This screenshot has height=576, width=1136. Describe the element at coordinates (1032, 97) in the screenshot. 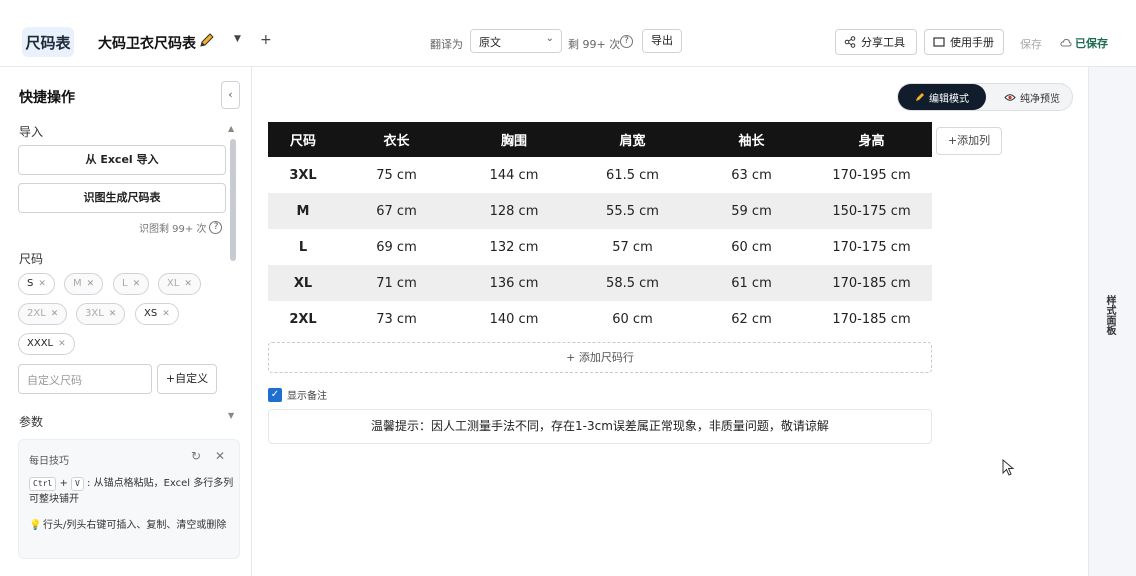

I see `preview-mode-button: 纯净预览` at that location.